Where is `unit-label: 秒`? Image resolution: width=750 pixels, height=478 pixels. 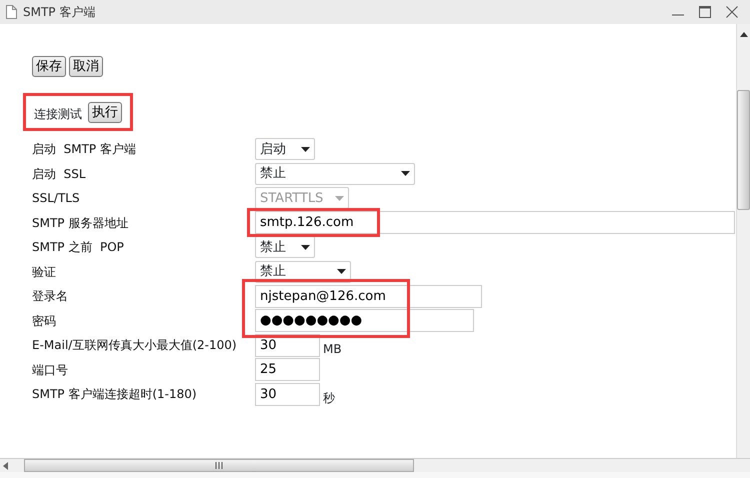 unit-label: 秒 is located at coordinates (329, 398).